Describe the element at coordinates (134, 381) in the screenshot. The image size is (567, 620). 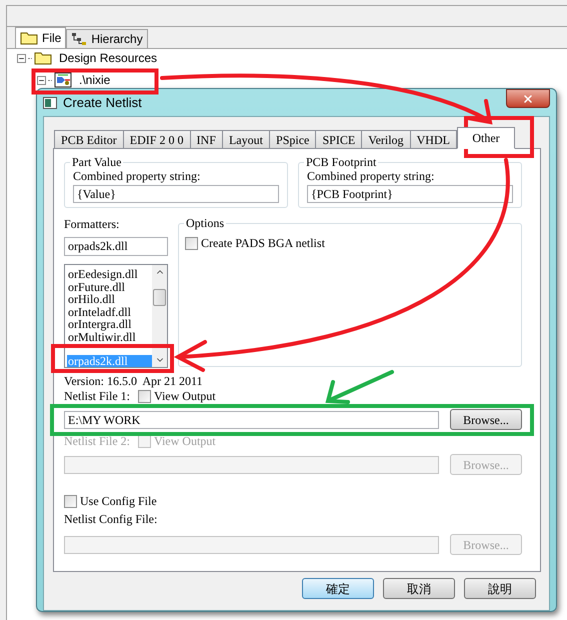
I see `version-text: Version: 16.5.0 Apr 21 2011` at that location.